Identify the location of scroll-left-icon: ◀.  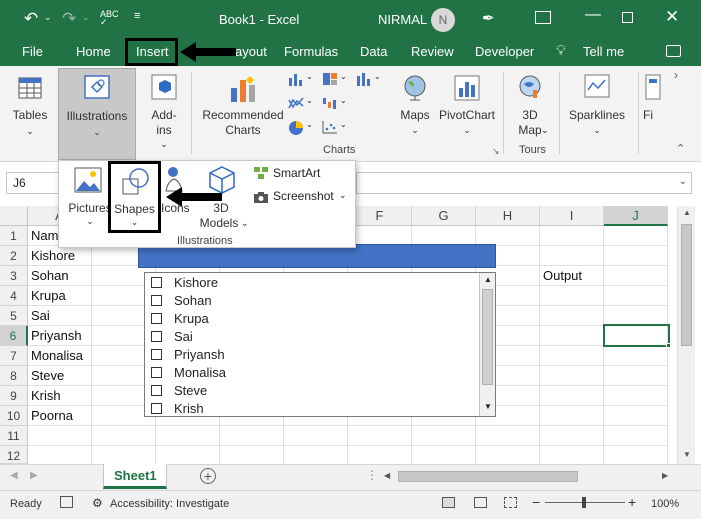
(387, 475).